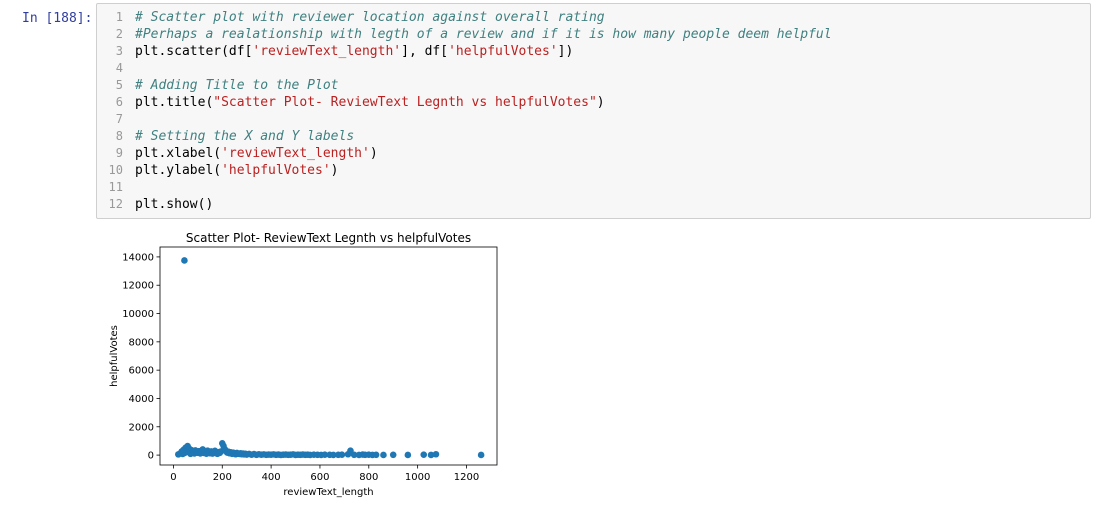  Describe the element at coordinates (138, 257) in the screenshot. I see `y-tick-label: 14000` at that location.